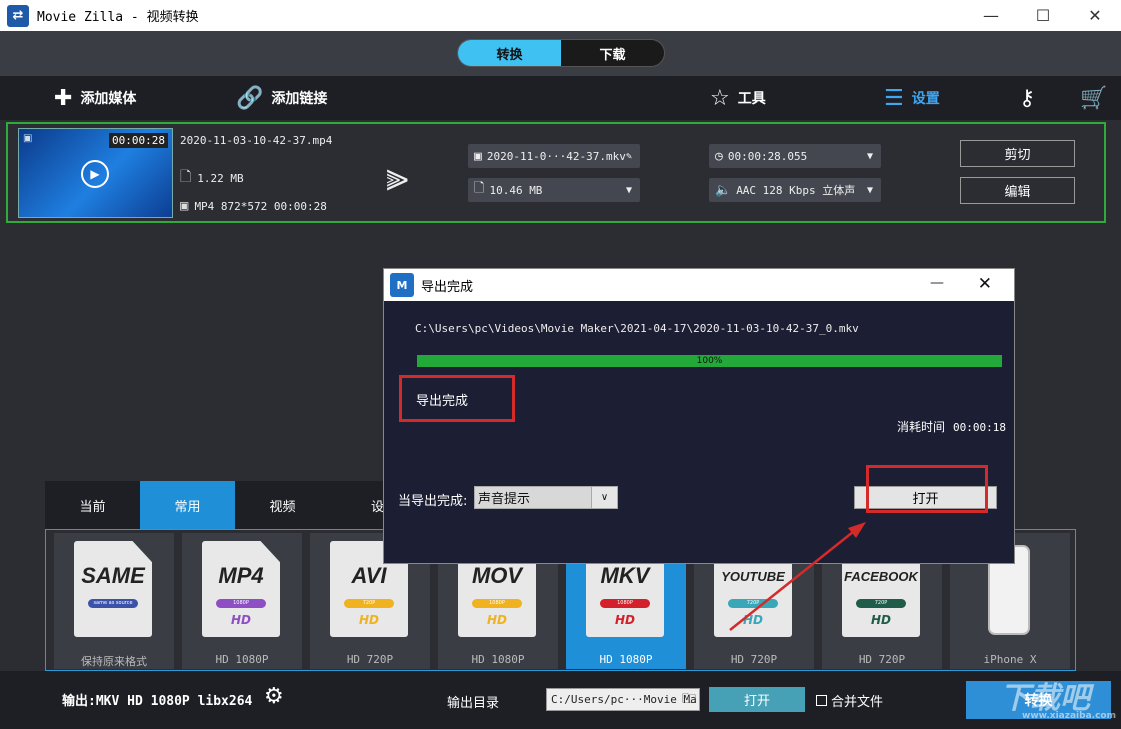  Describe the element at coordinates (1017, 153) in the screenshot. I see `cut-button: 剪切` at that location.